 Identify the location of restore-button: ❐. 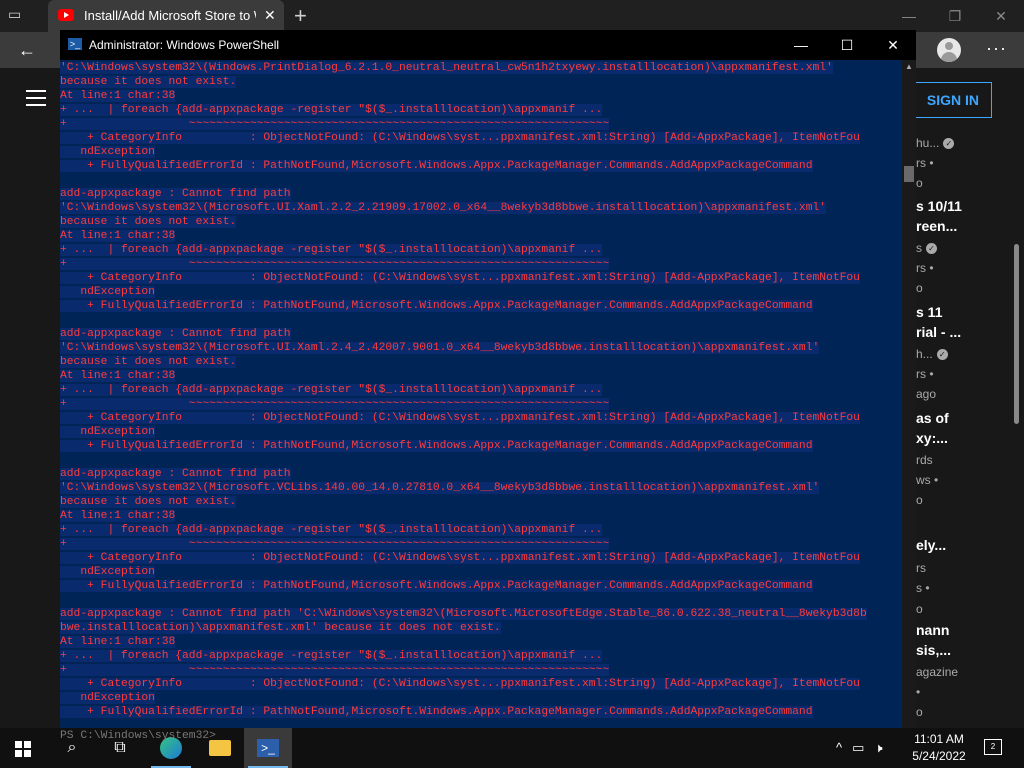
(955, 16).